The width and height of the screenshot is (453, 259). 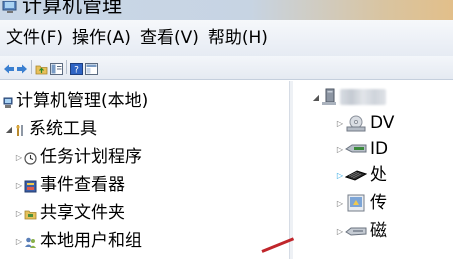 I want to click on menu-action: 操作(A), so click(x=102, y=38).